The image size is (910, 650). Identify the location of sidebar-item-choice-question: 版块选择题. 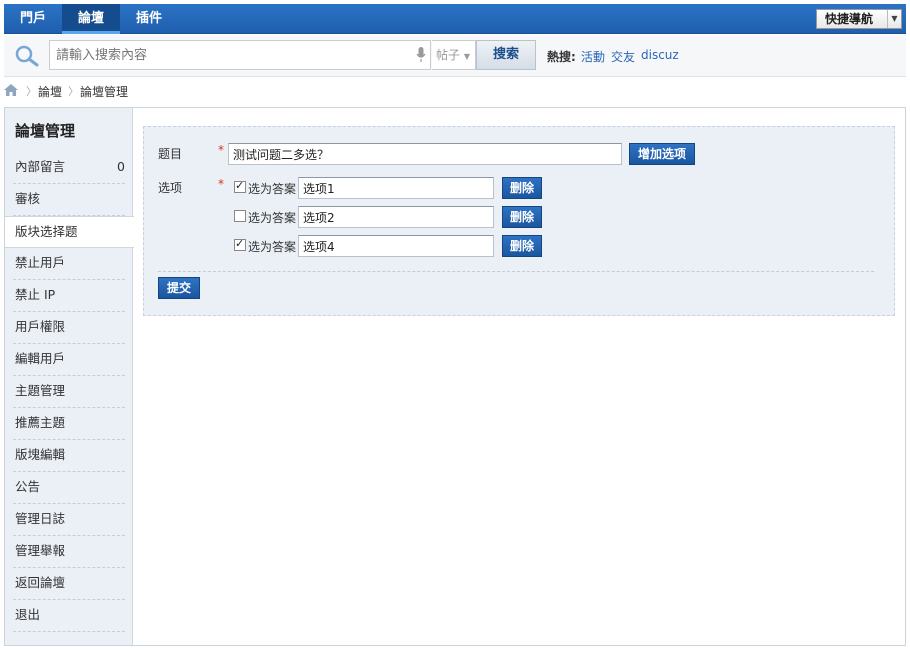
(69, 232).